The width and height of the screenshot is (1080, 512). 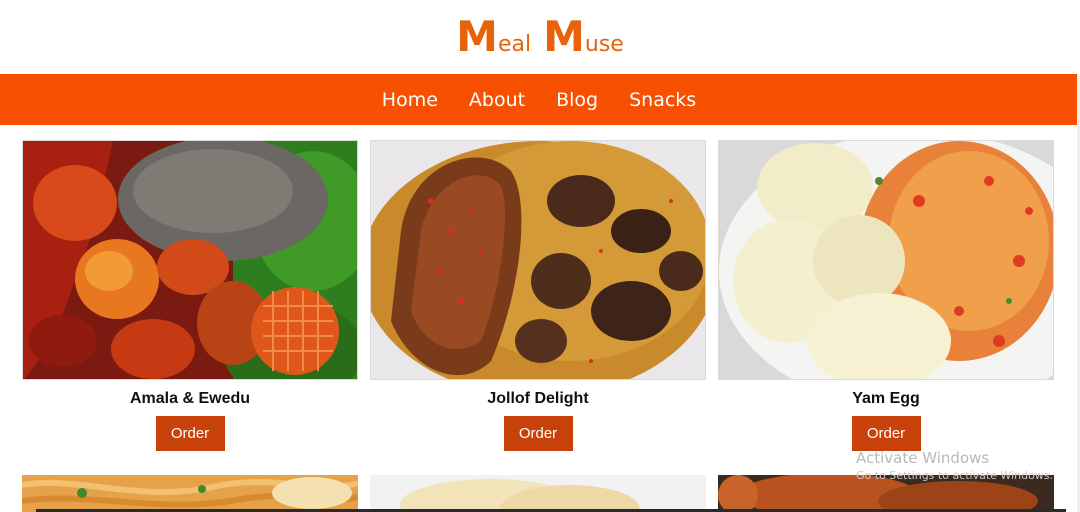 I want to click on meal-photo-bread, so click(x=538, y=493).